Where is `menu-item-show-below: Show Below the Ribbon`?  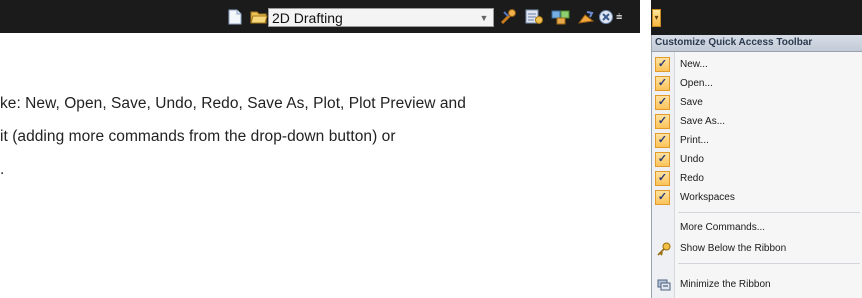
menu-item-show-below: Show Below the Ribbon is located at coordinates (757, 248).